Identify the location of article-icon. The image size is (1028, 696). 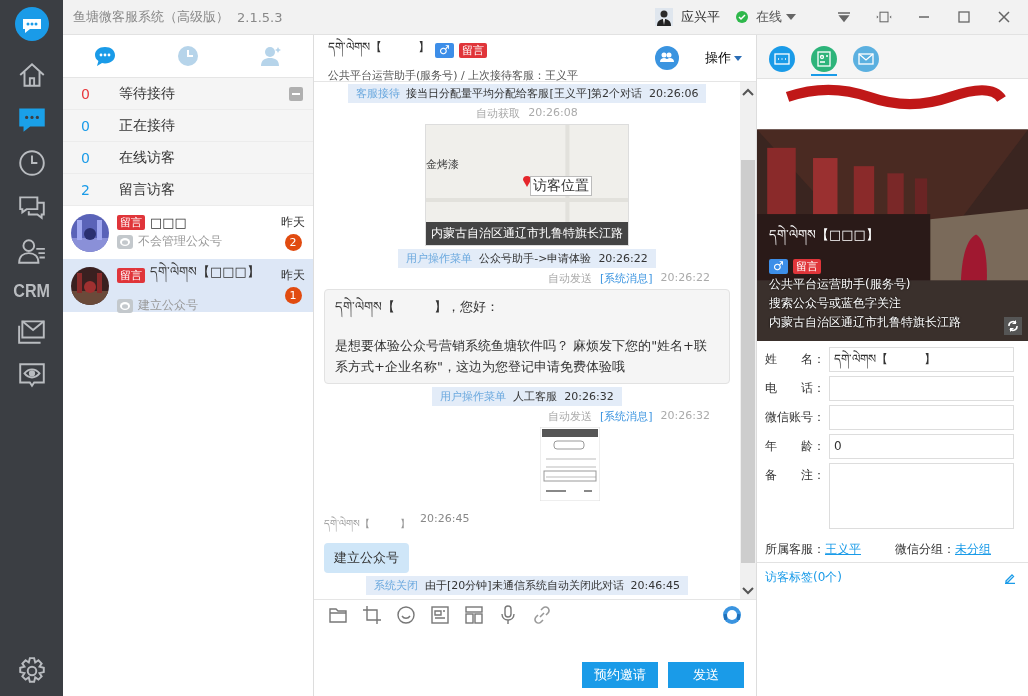
(440, 615).